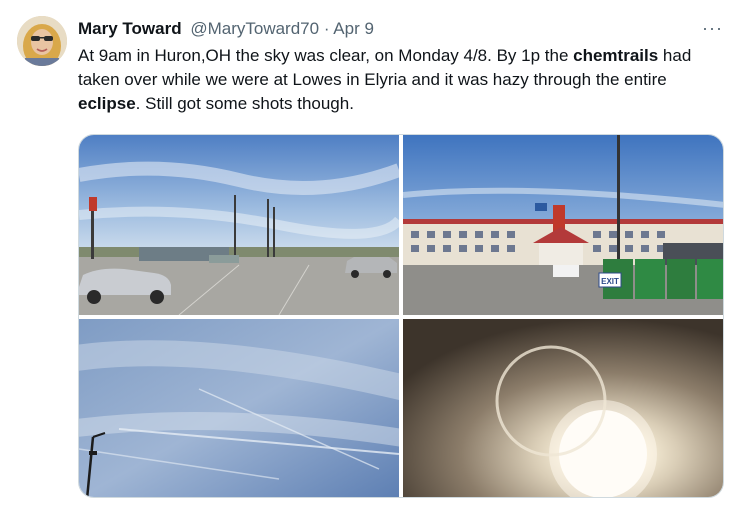 The height and width of the screenshot is (507, 745). I want to click on tweet-header: Mary Toward @MaryToward70 · Apr 9, so click(226, 29).